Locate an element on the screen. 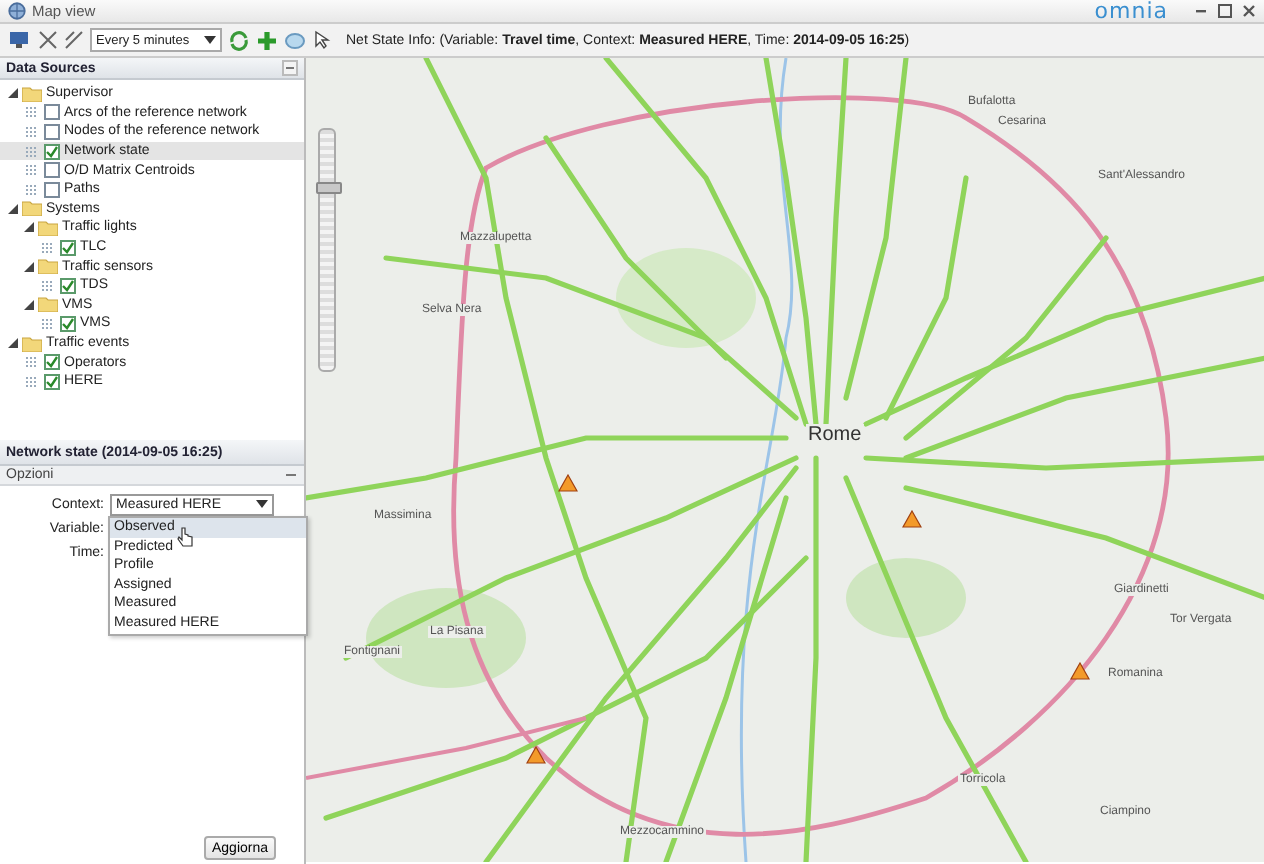 The image size is (1264, 864). monitor-icon is located at coordinates (20, 40).